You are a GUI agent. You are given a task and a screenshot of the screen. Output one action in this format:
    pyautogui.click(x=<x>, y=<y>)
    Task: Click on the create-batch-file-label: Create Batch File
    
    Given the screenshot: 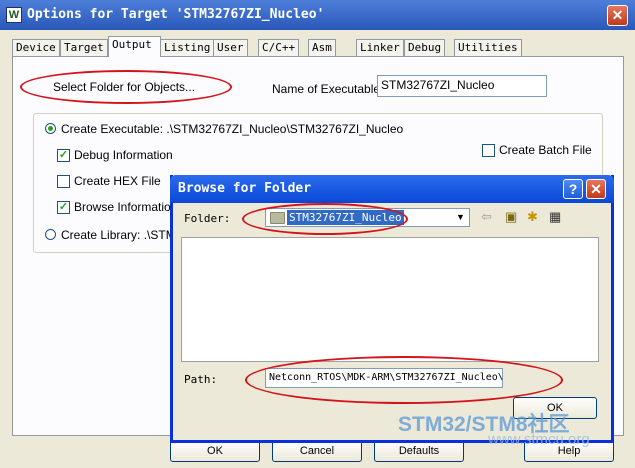 What is the action you would take?
    pyautogui.click(x=545, y=150)
    